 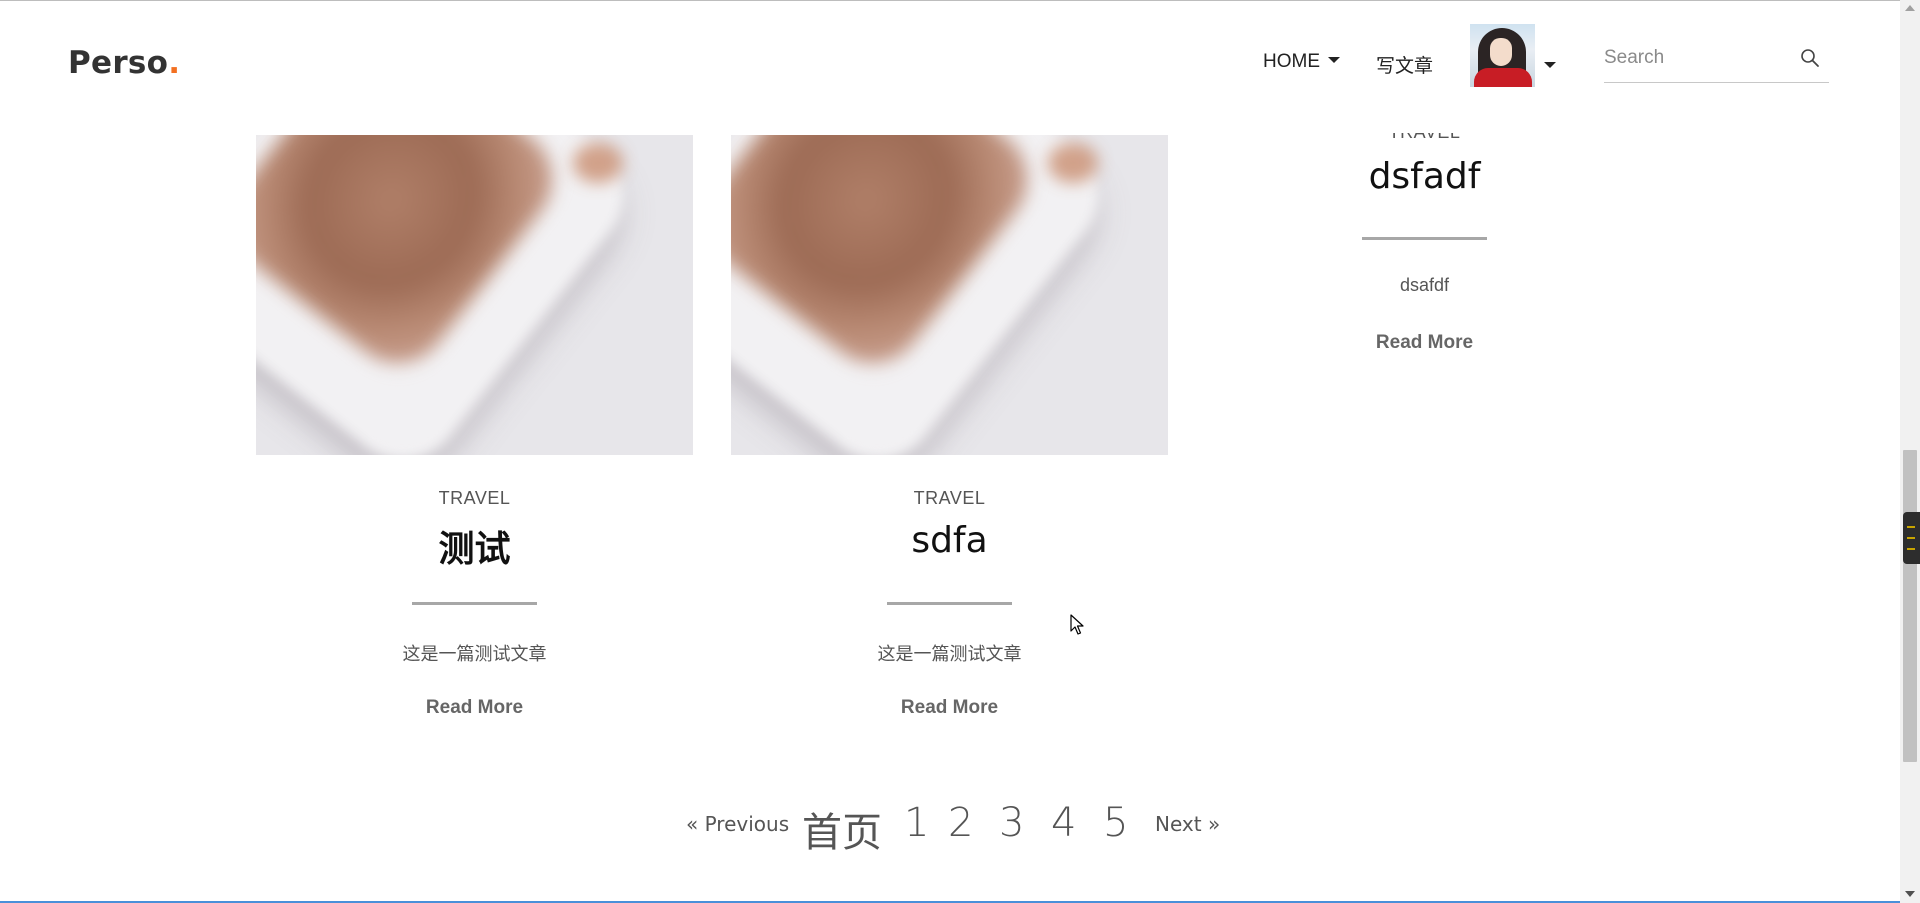 I want to click on scroll-down-arrow-icon, so click(x=1910, y=894).